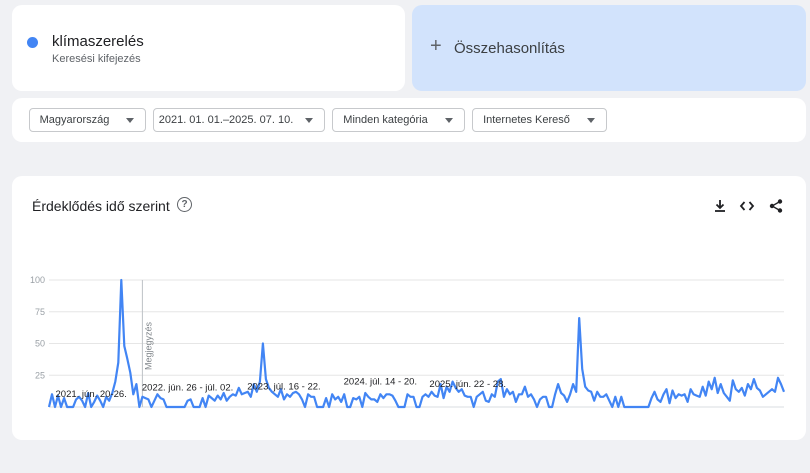 Image resolution: width=810 pixels, height=473 pixels. Describe the element at coordinates (96, 59) in the screenshot. I see `search-term-type: Keresési kifejezés` at that location.